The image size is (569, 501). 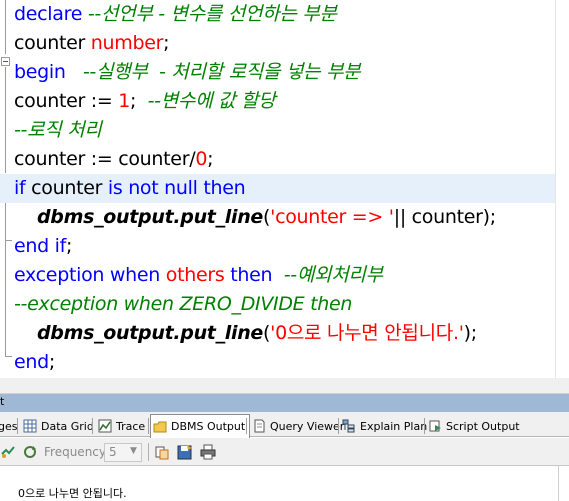 What do you see at coordinates (444, 217) in the screenshot?
I see `code-token: || counter);` at bounding box center [444, 217].